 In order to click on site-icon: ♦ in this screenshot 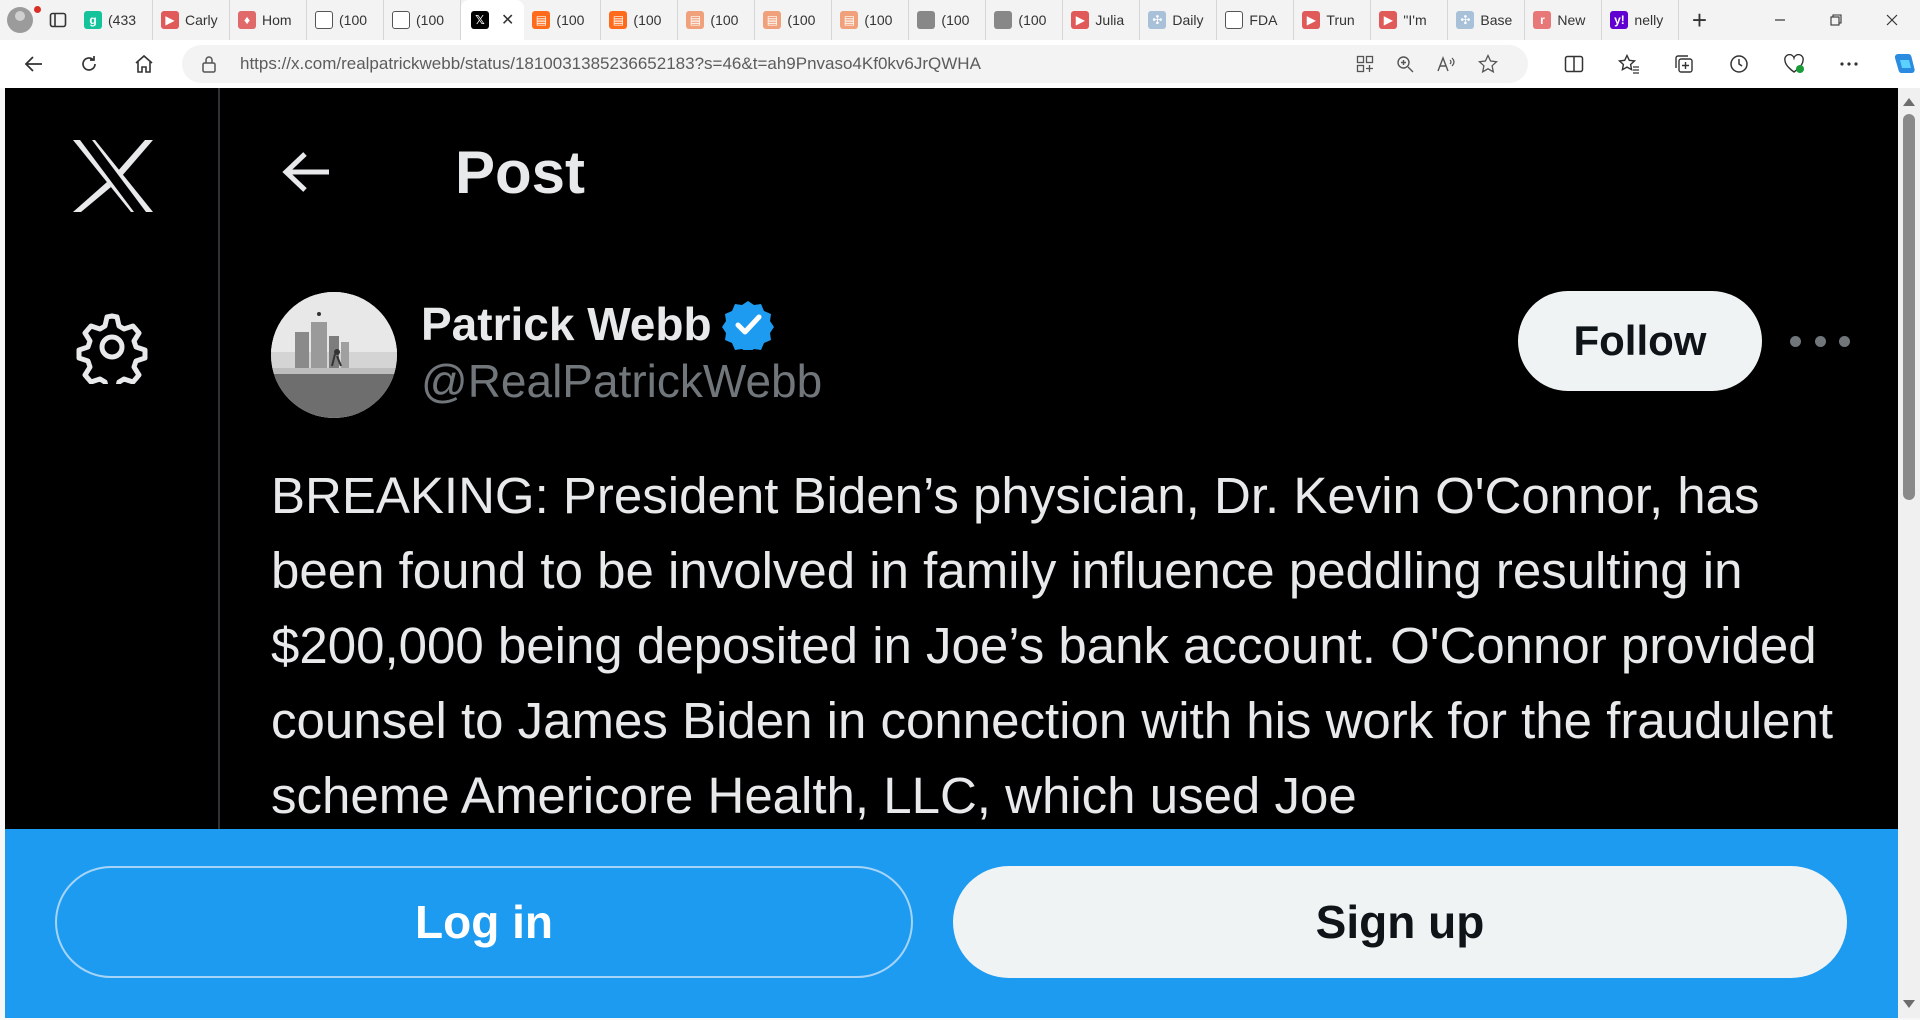, I will do `click(247, 20)`.